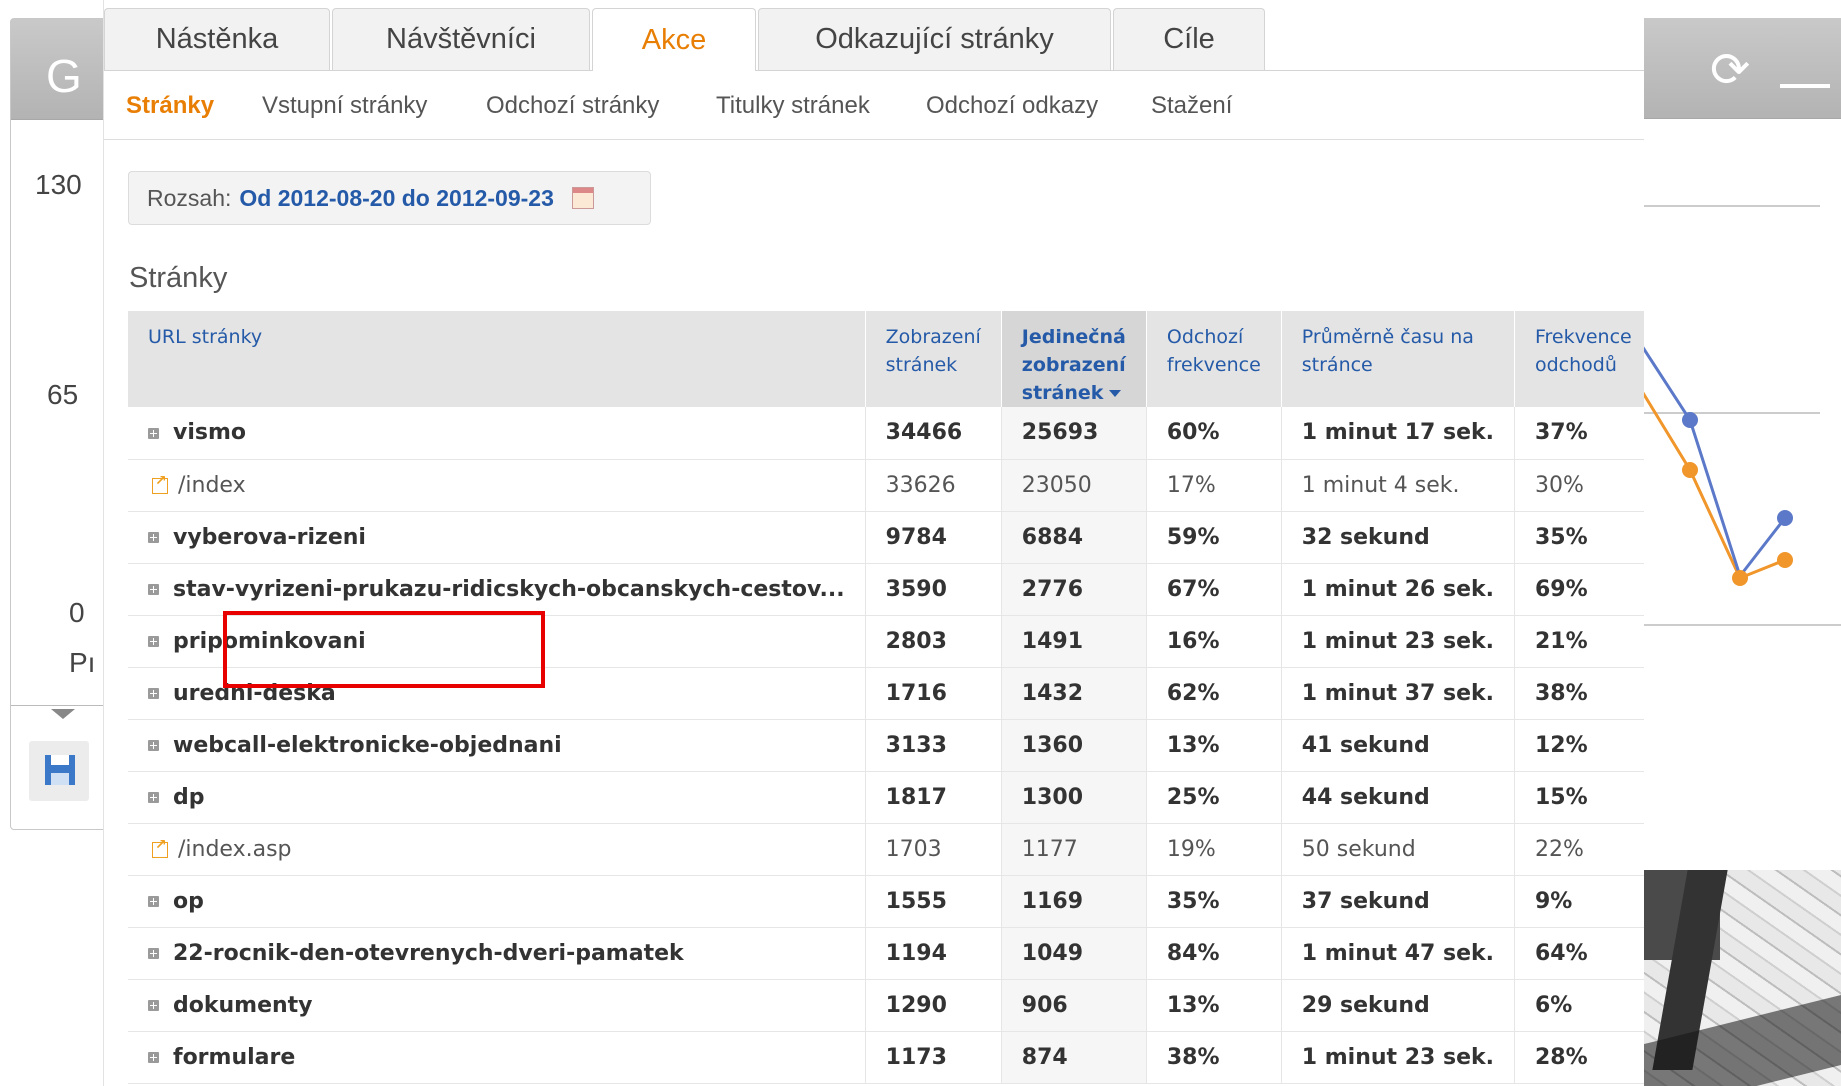 This screenshot has height=1086, width=1841. Describe the element at coordinates (674, 39) in the screenshot. I see `tab-akce: Akce` at that location.